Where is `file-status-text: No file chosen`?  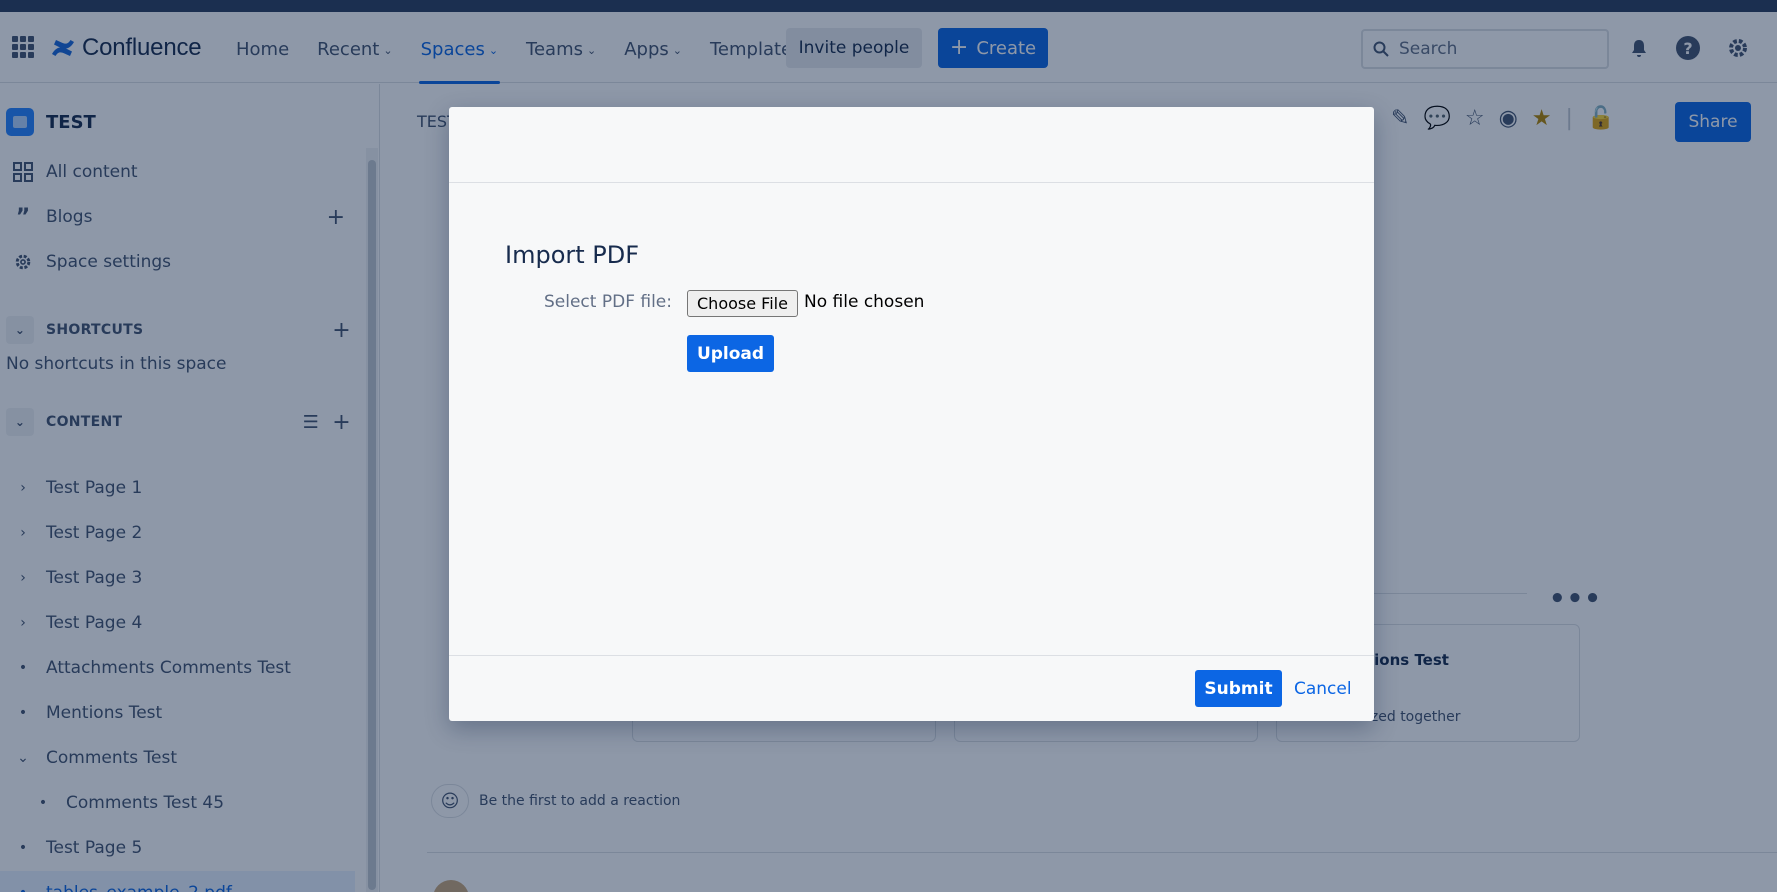 file-status-text: No file chosen is located at coordinates (864, 302).